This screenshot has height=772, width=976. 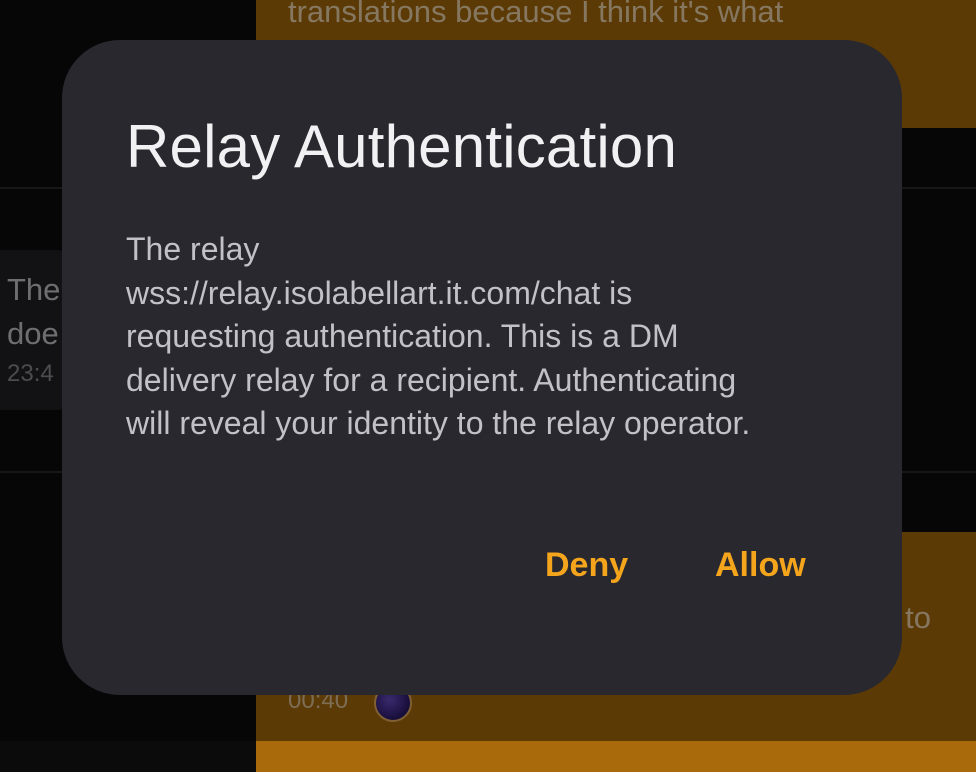 I want to click on dialog-message-line: wss://relay.isolabellart.it.com/chat is, so click(x=379, y=292).